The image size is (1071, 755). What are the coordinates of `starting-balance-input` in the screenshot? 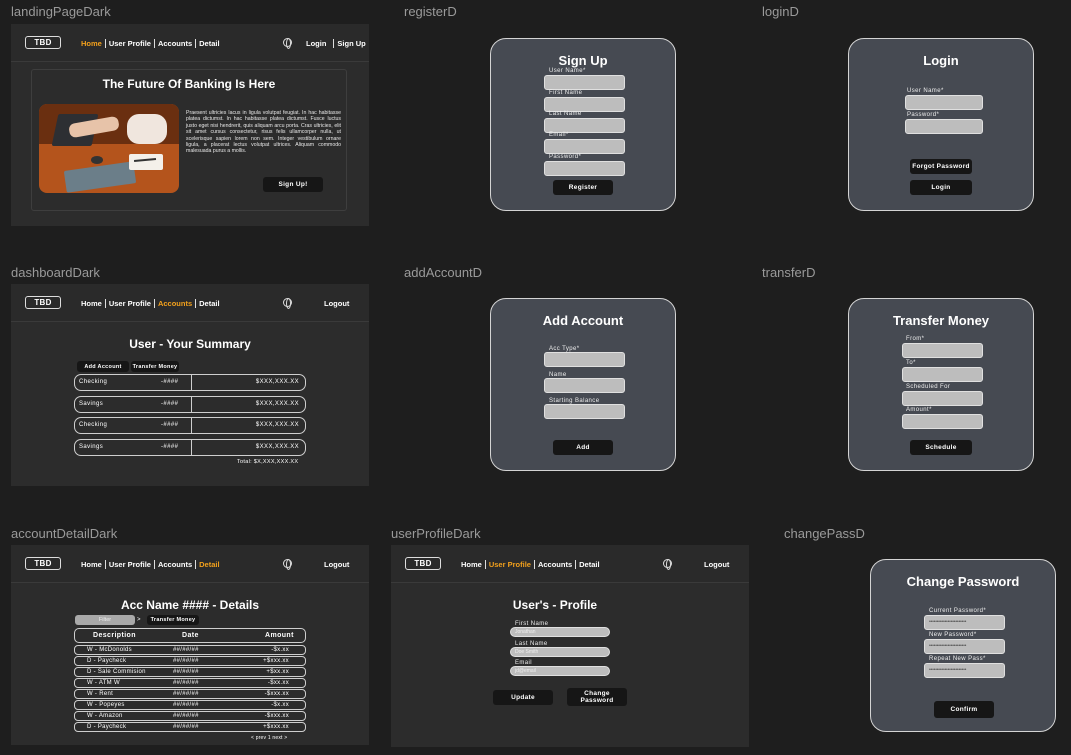 It's located at (584, 411).